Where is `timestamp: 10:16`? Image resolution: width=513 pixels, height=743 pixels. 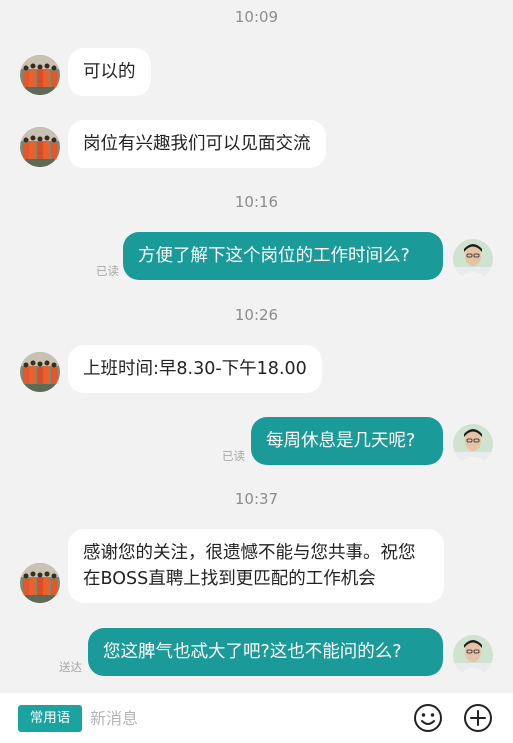 timestamp: 10:16 is located at coordinates (256, 202).